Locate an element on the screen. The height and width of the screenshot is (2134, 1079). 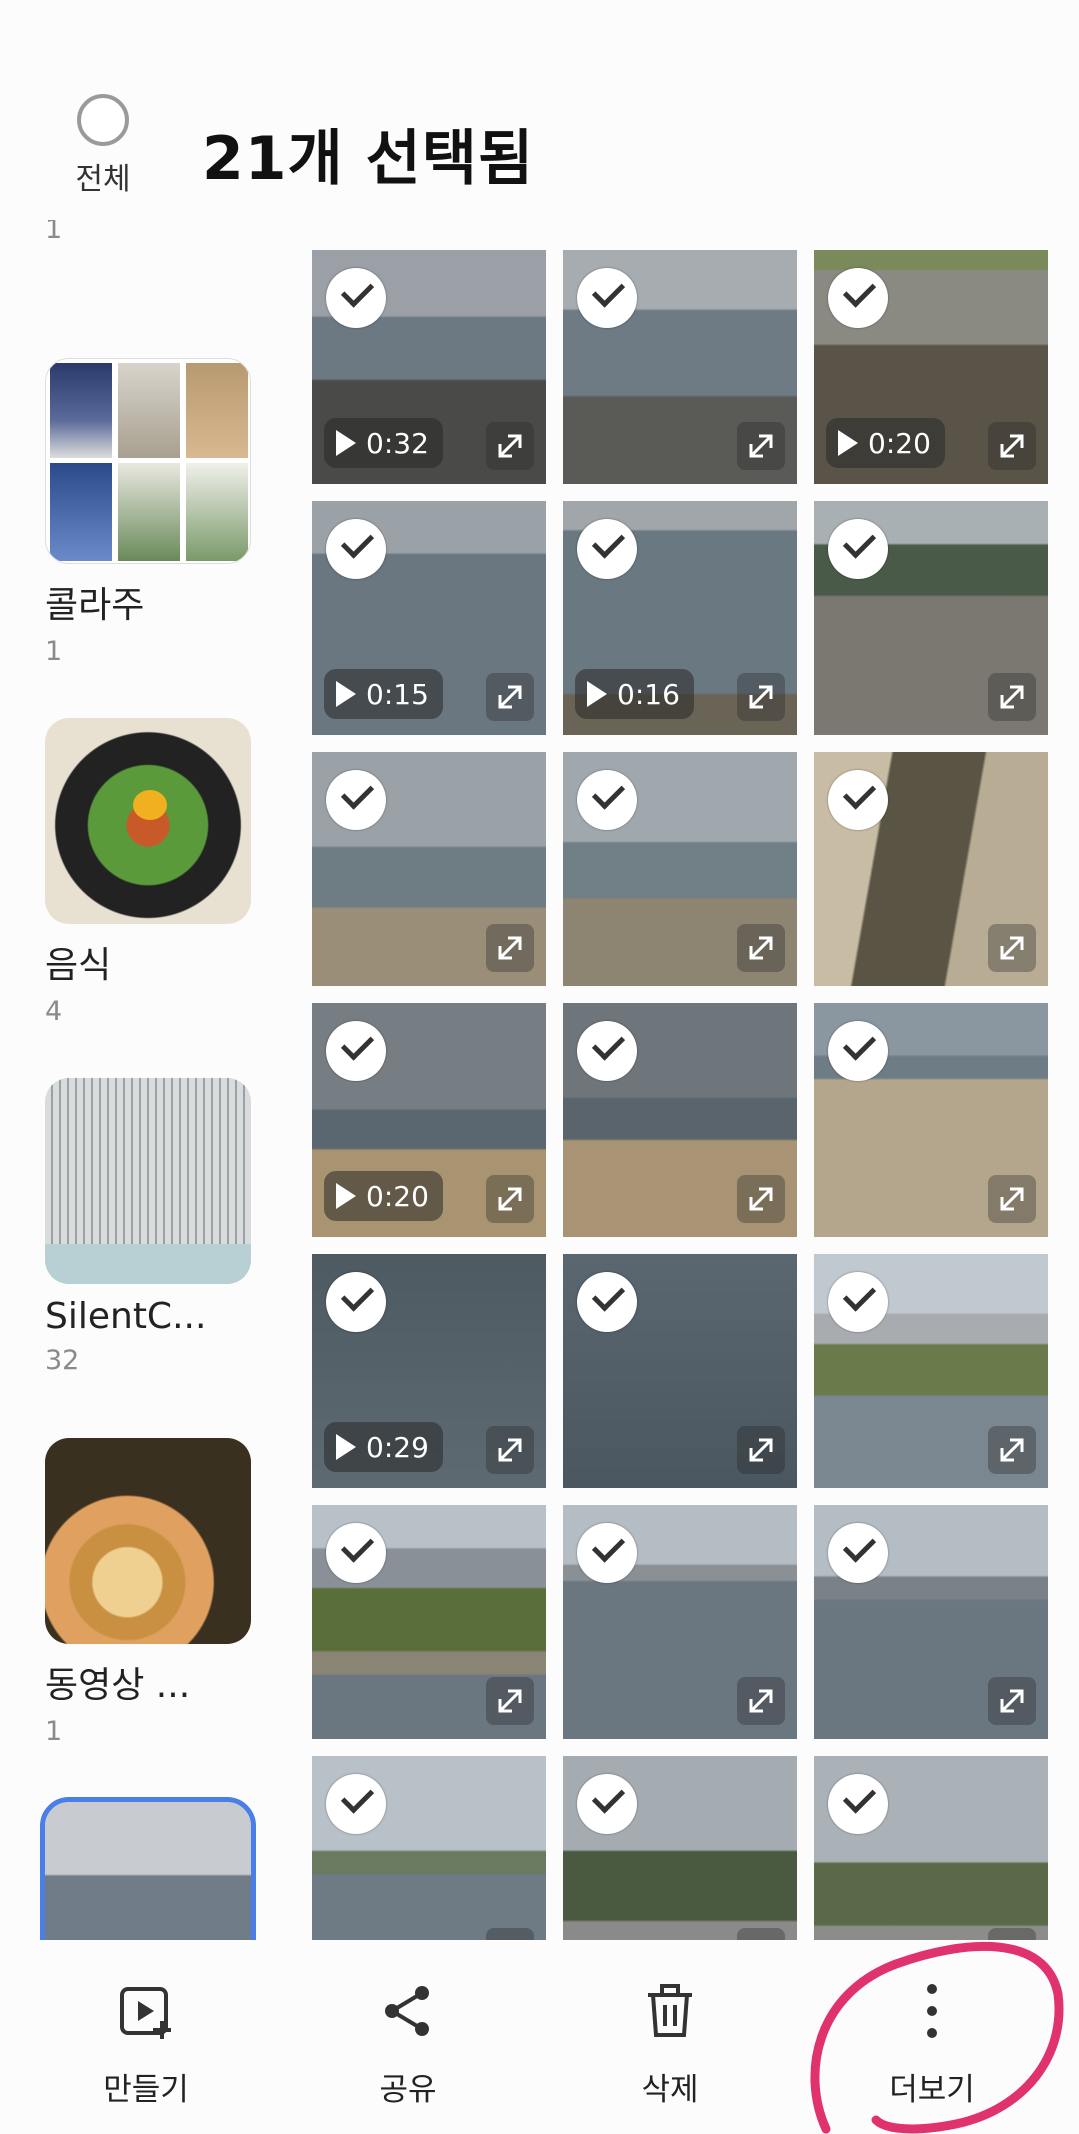
select-all-label: 전체 is located at coordinates (103, 179).